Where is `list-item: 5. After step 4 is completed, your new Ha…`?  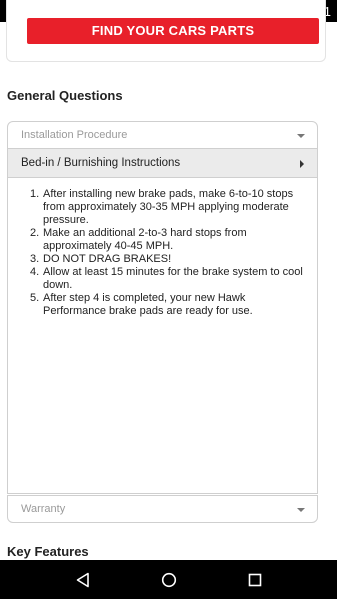 list-item: 5. After step 4 is completed, your new Ha… is located at coordinates (156, 305).